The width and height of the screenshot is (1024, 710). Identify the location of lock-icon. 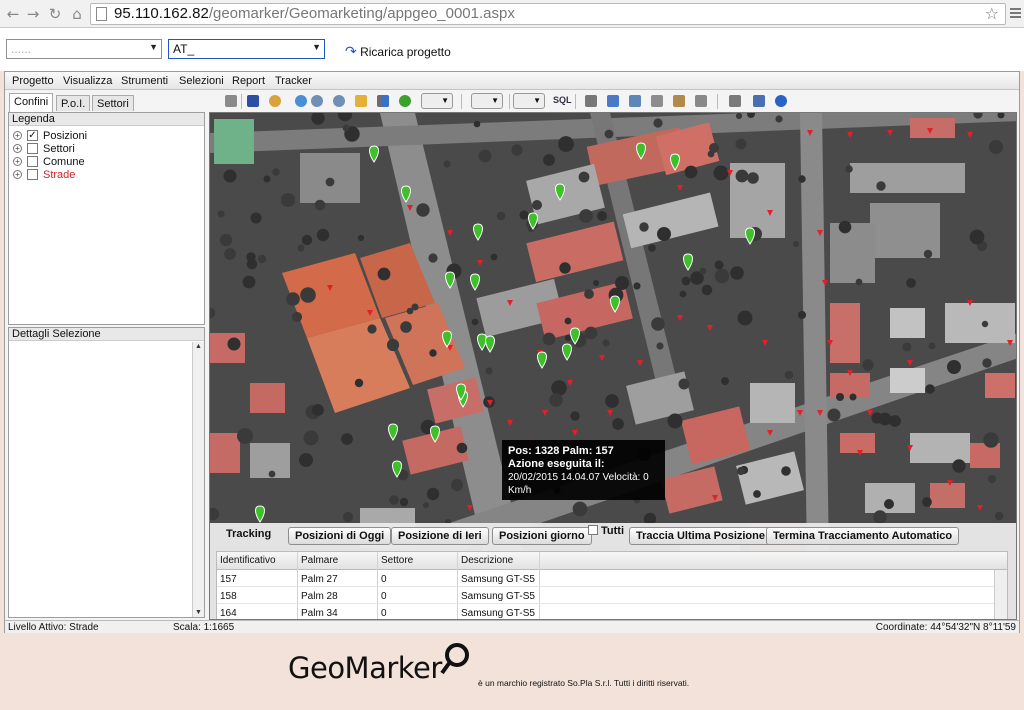
(679, 101).